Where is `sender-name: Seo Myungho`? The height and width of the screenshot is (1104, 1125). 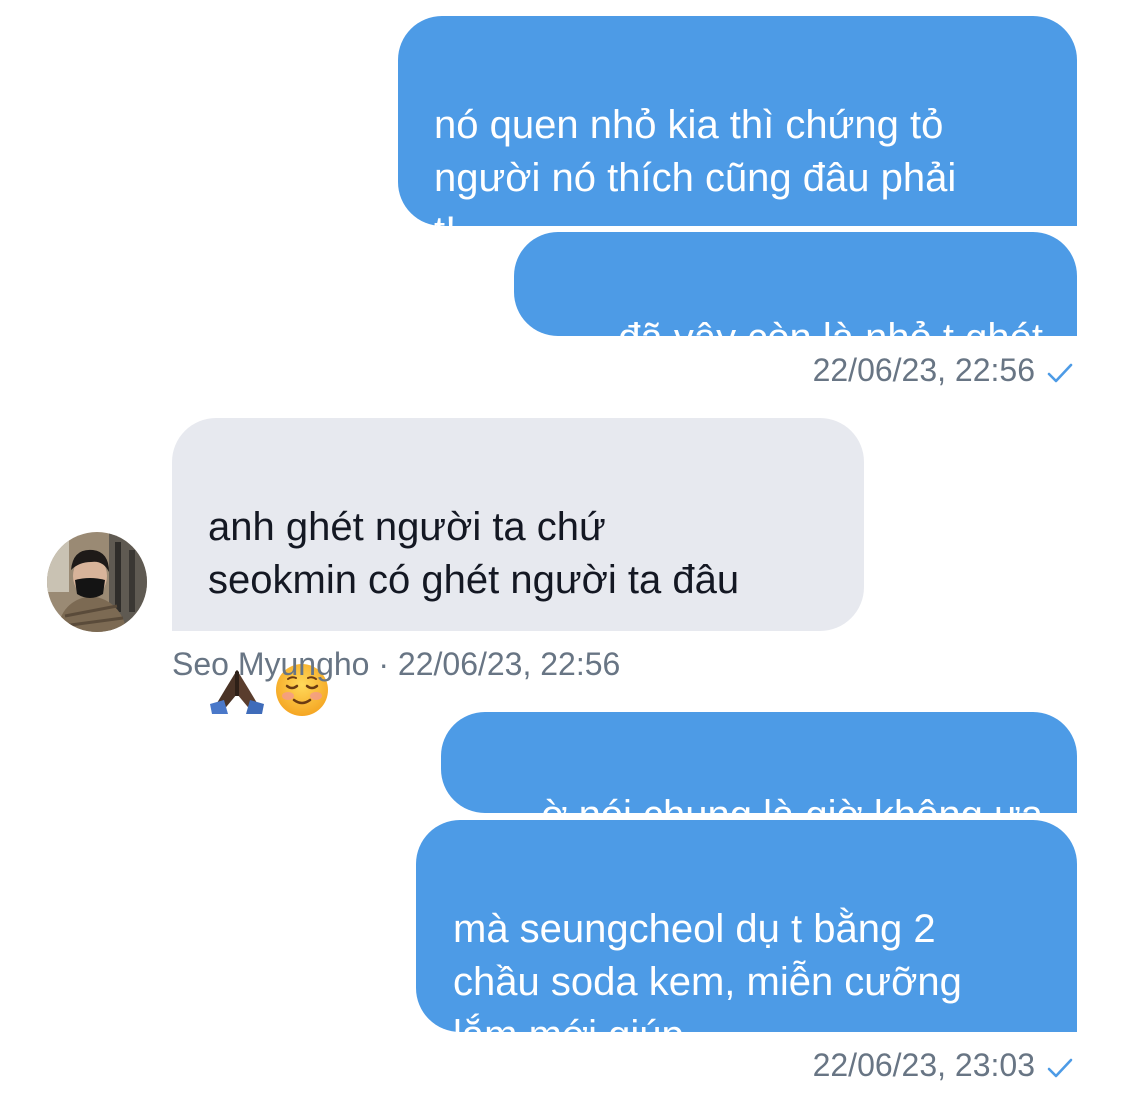
sender-name: Seo Myungho is located at coordinates (270, 664).